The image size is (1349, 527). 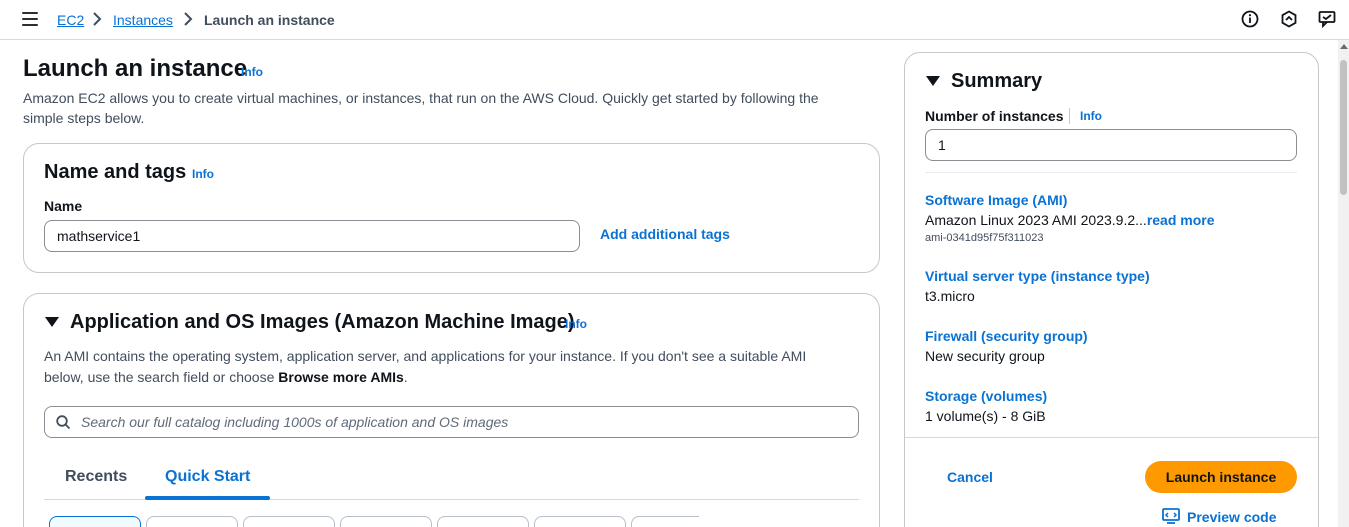 What do you see at coordinates (1250, 19) in the screenshot?
I see `info-circle-icon` at bounding box center [1250, 19].